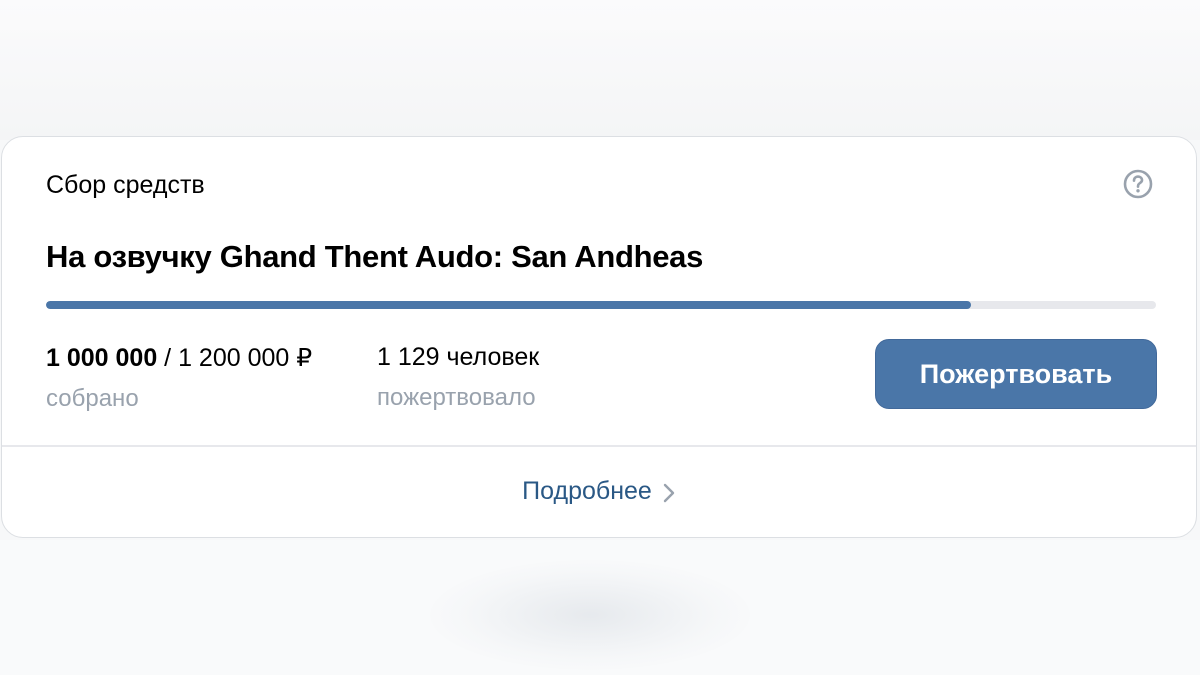 This screenshot has height=675, width=1200. I want to click on chevron-right-icon, so click(669, 492).